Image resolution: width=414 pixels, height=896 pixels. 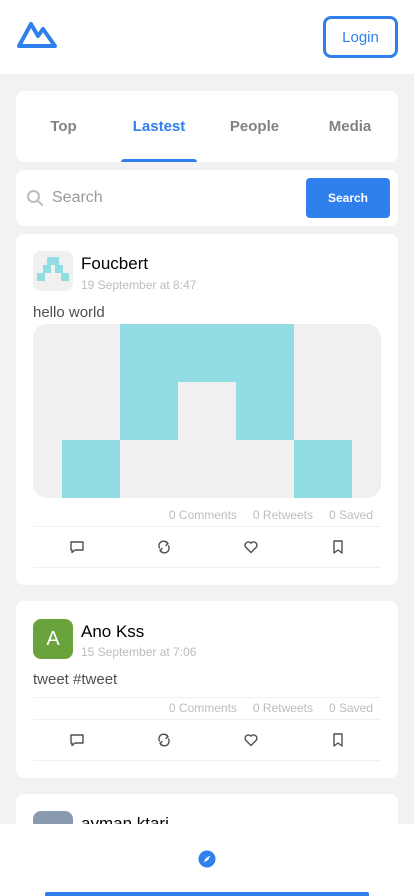 What do you see at coordinates (360, 37) in the screenshot?
I see `login-button: Login` at bounding box center [360, 37].